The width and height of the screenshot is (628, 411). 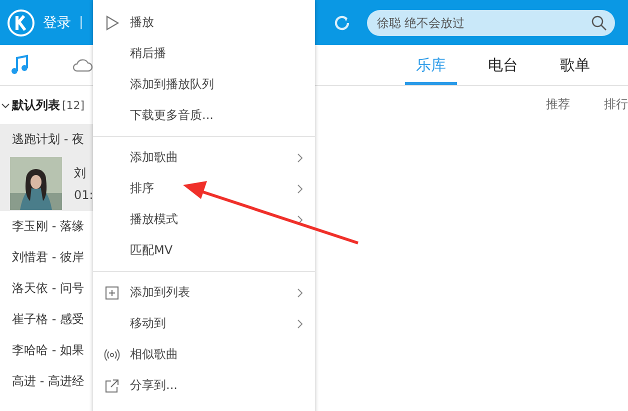 I want to click on menu-item: 排序, so click(x=204, y=188).